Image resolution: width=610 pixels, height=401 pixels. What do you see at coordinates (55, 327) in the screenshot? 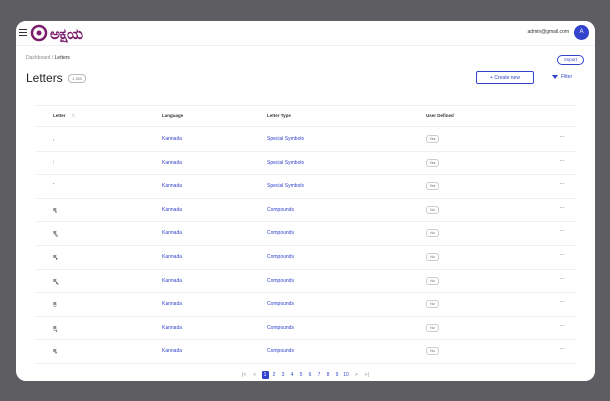
I see `cell-letter: ಹ್ರ್ಯ` at bounding box center [55, 327].